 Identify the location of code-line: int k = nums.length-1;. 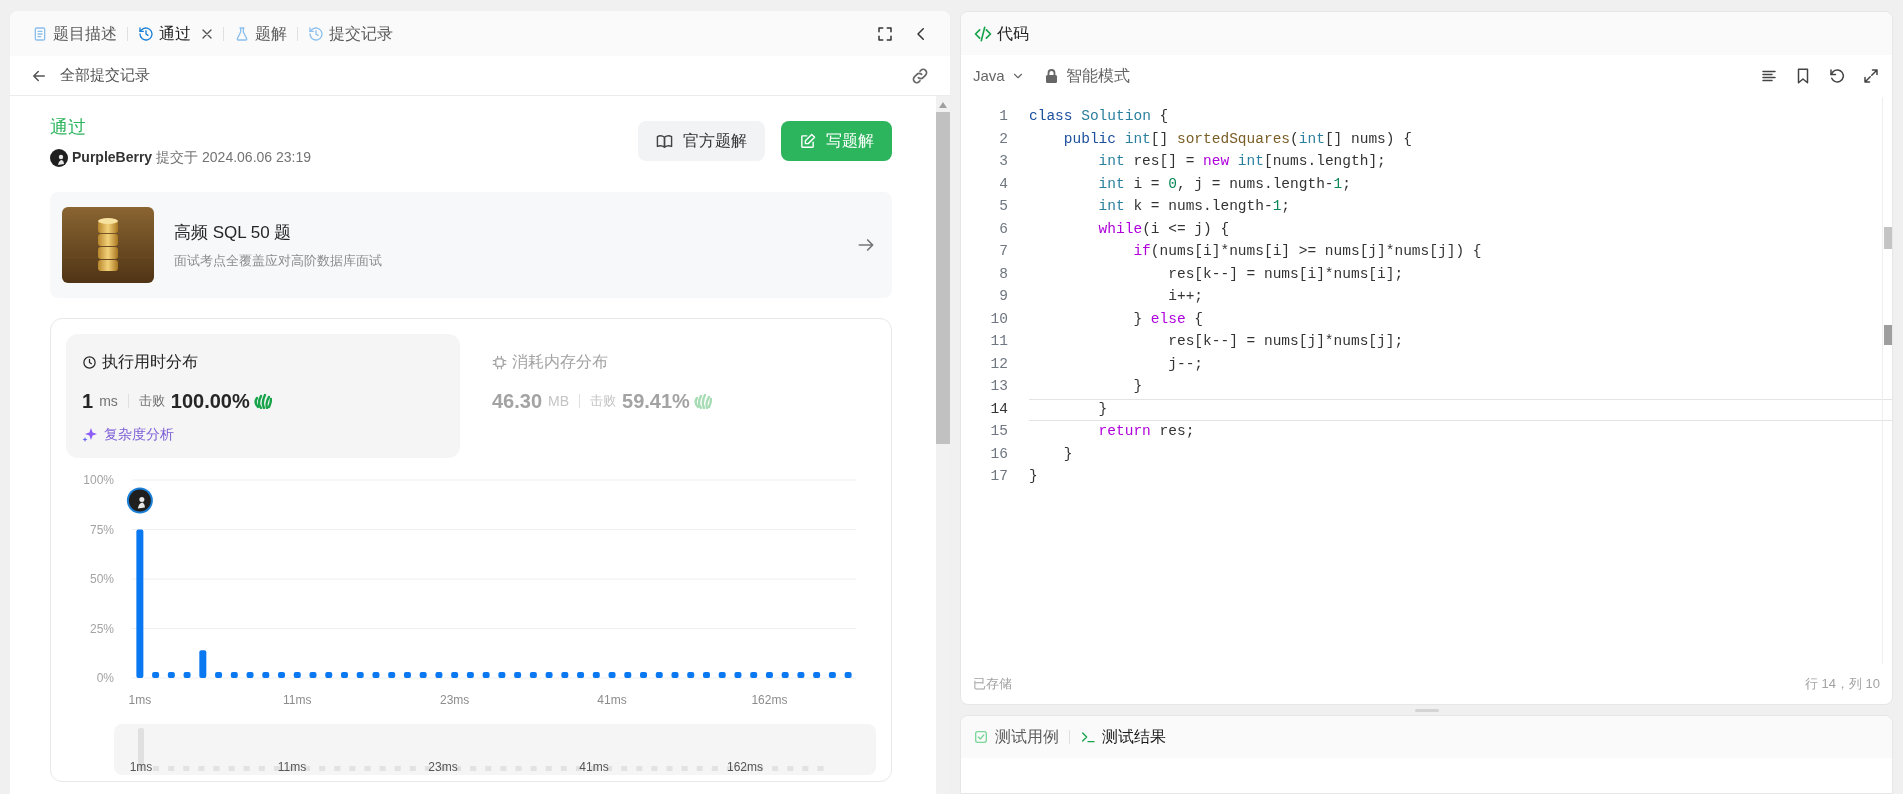
(1194, 207).